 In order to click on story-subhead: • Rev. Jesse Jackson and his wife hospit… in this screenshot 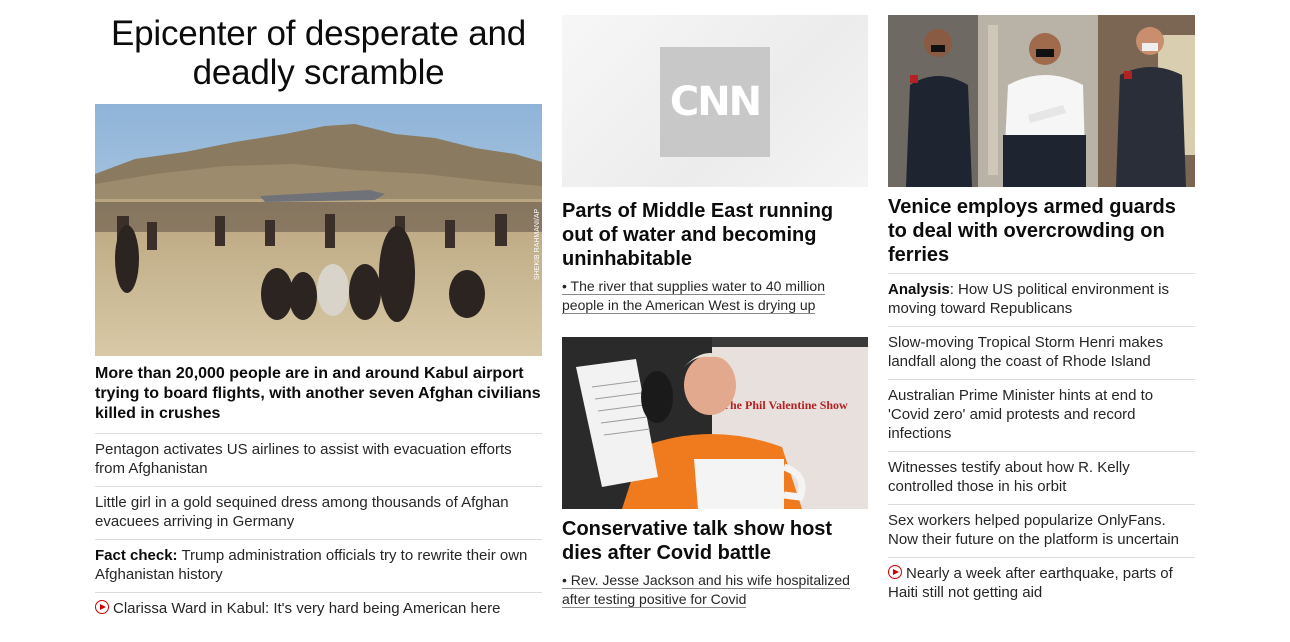, I will do `click(715, 590)`.